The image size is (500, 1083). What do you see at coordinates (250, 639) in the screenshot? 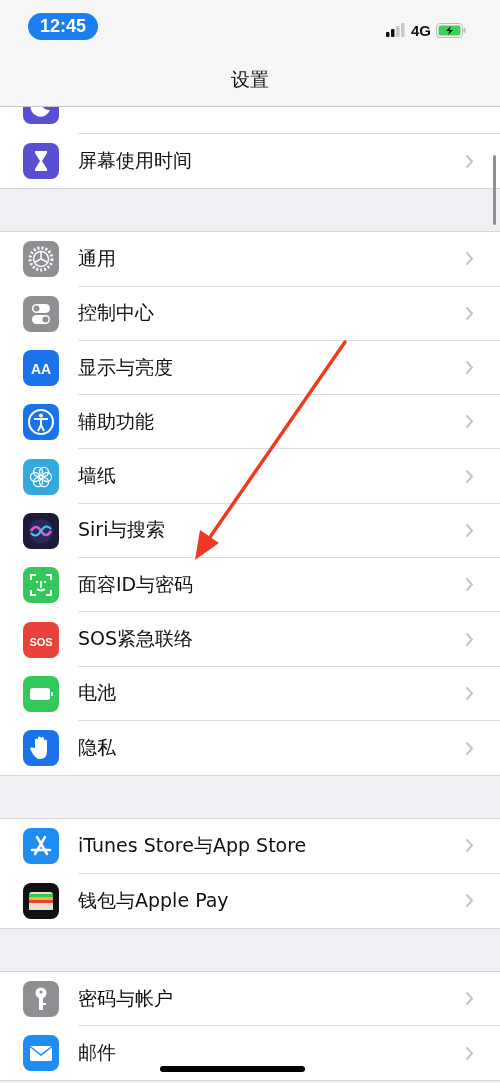
I see `settings-row: SOS SOS紧急联络` at bounding box center [250, 639].